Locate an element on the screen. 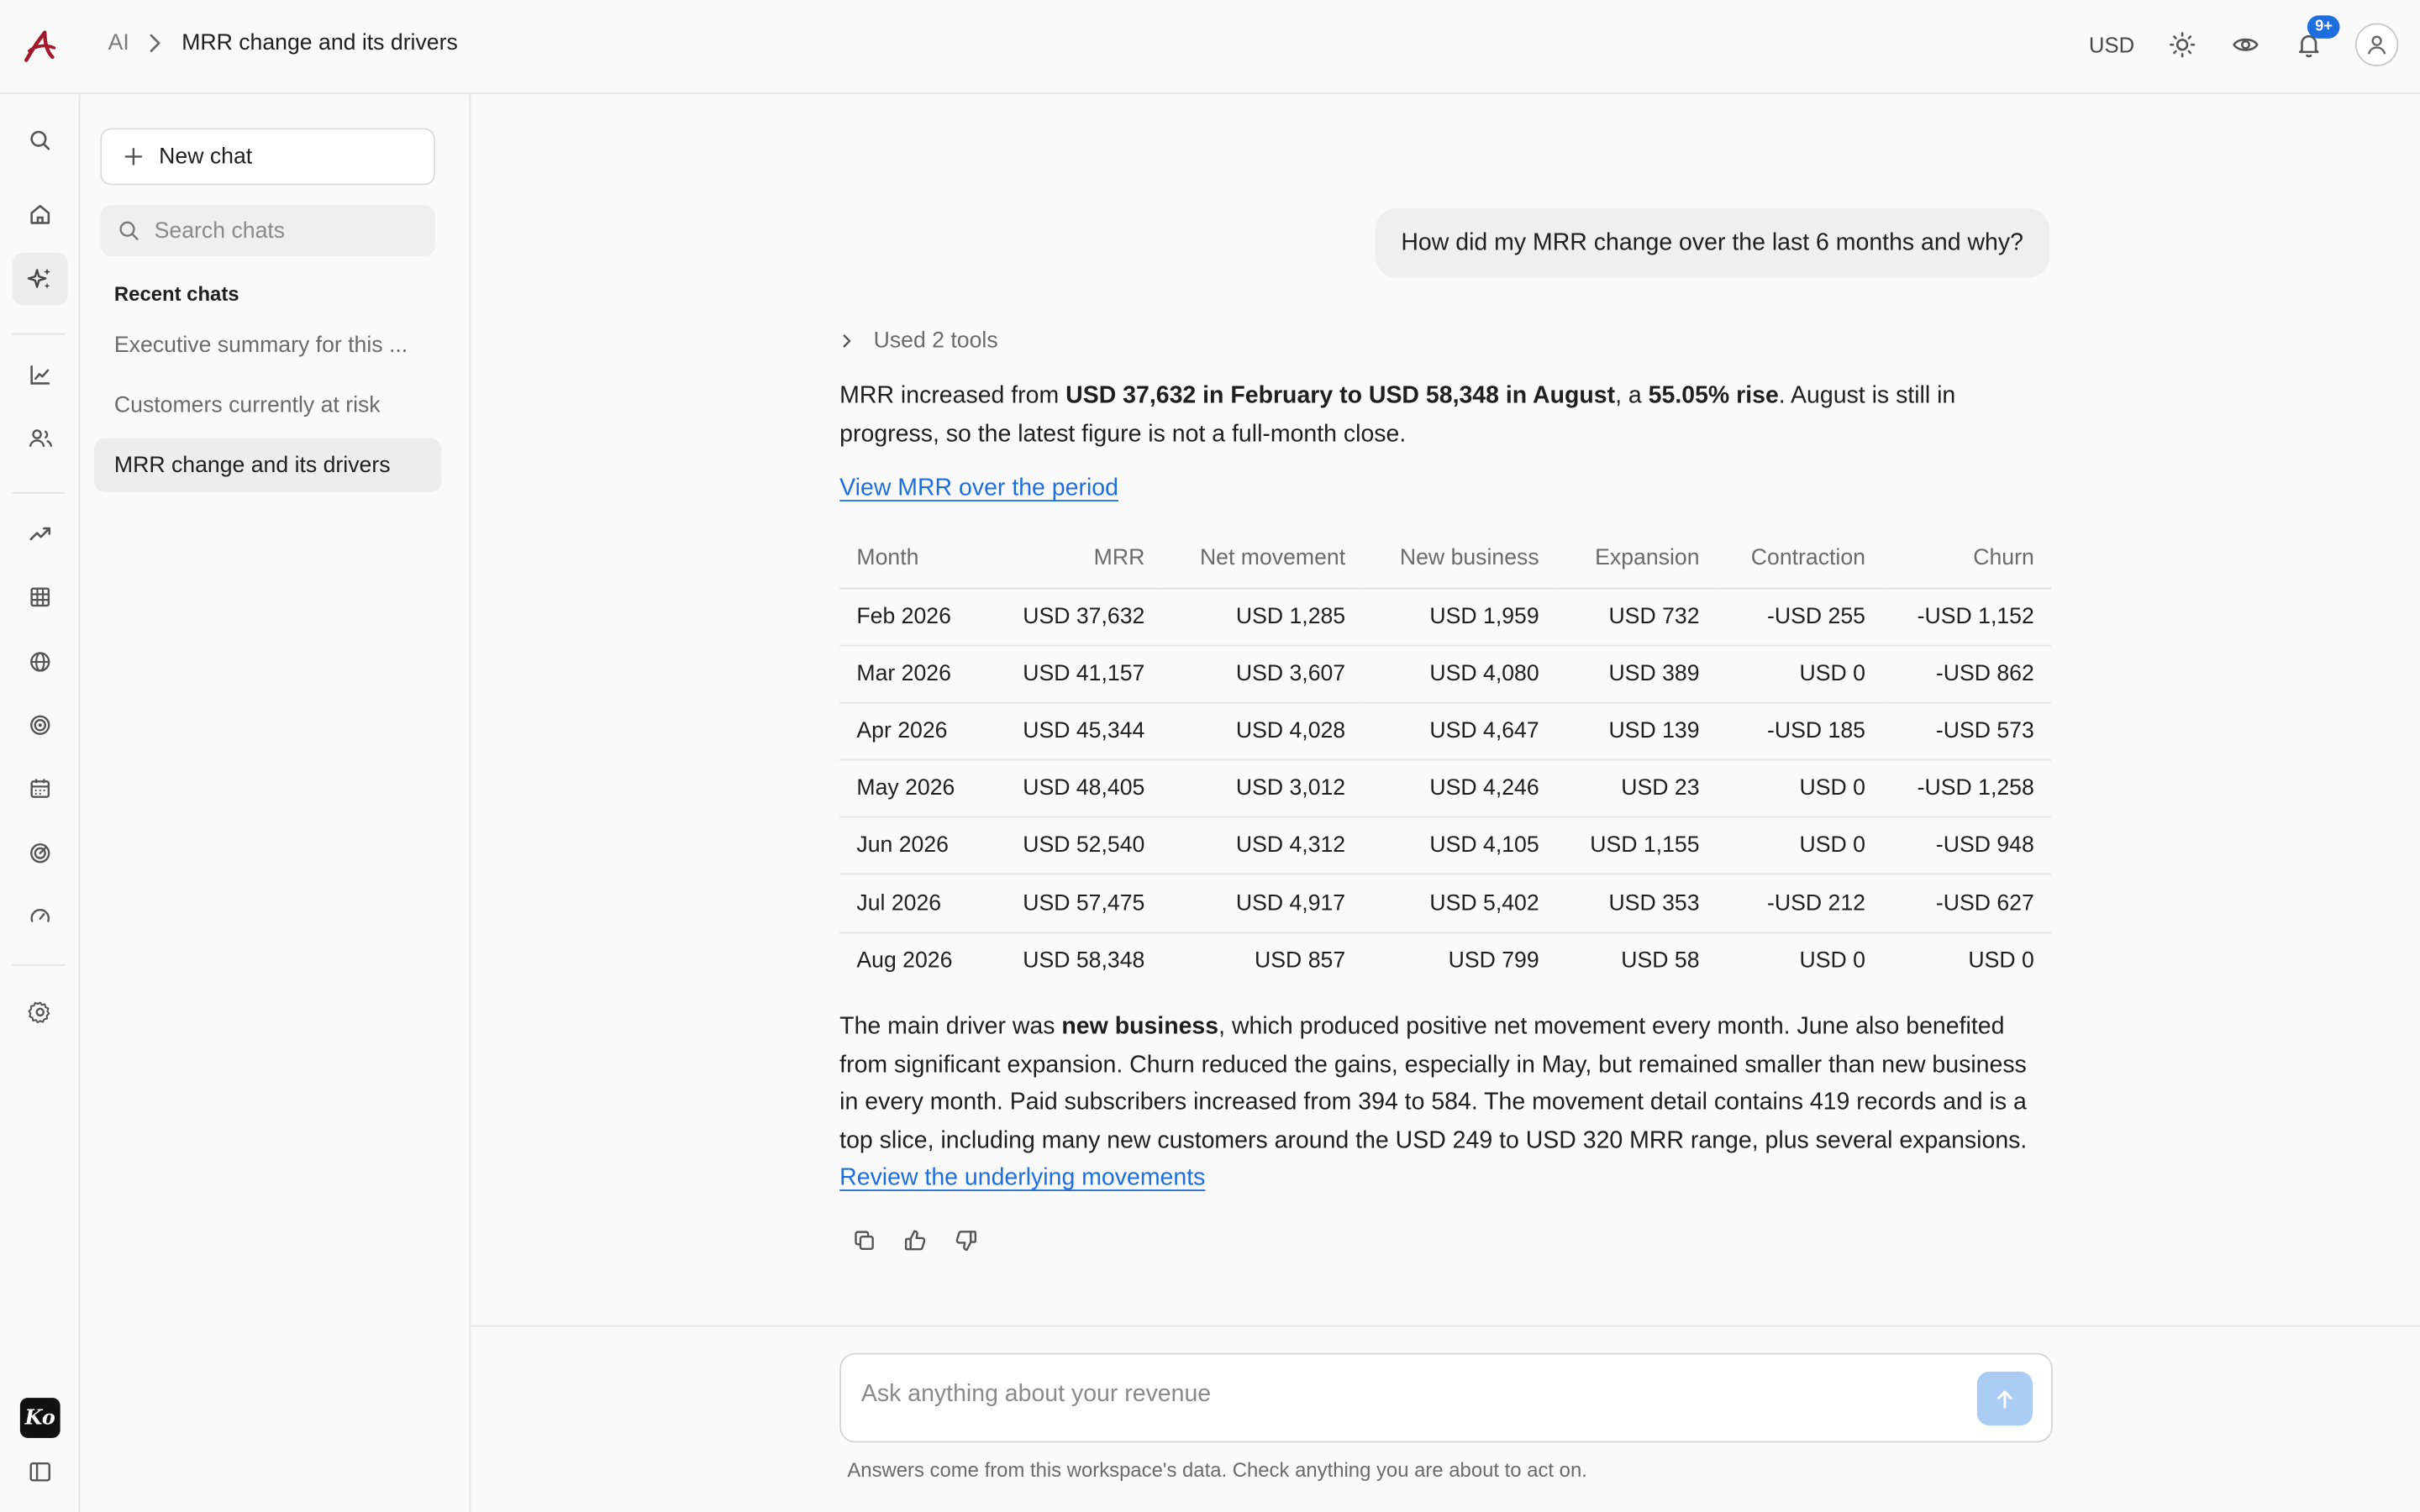 The image size is (2420, 1512). gear-icon is located at coordinates (39, 1012).